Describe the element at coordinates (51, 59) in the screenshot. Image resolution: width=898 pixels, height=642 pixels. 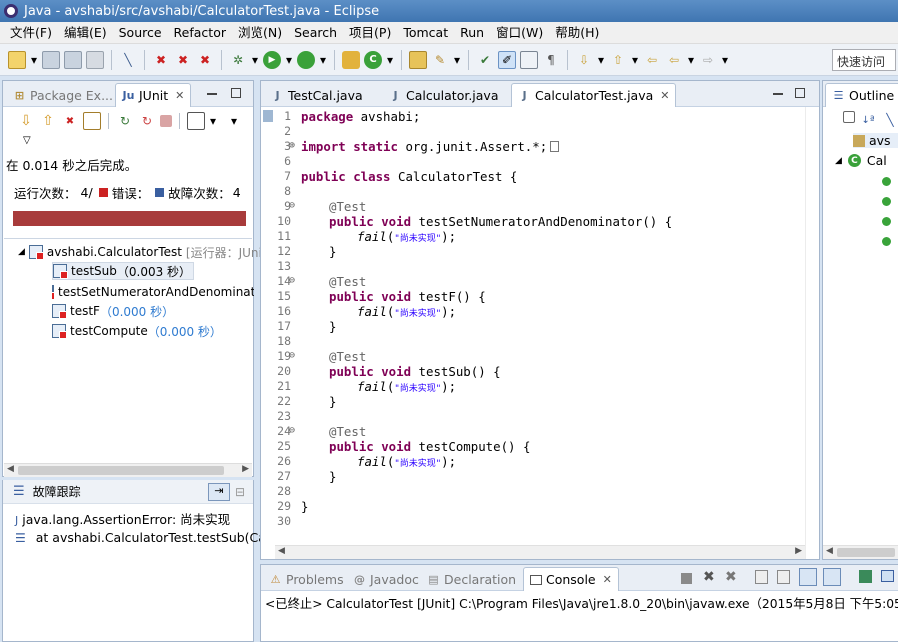
I see `save-icon` at that location.